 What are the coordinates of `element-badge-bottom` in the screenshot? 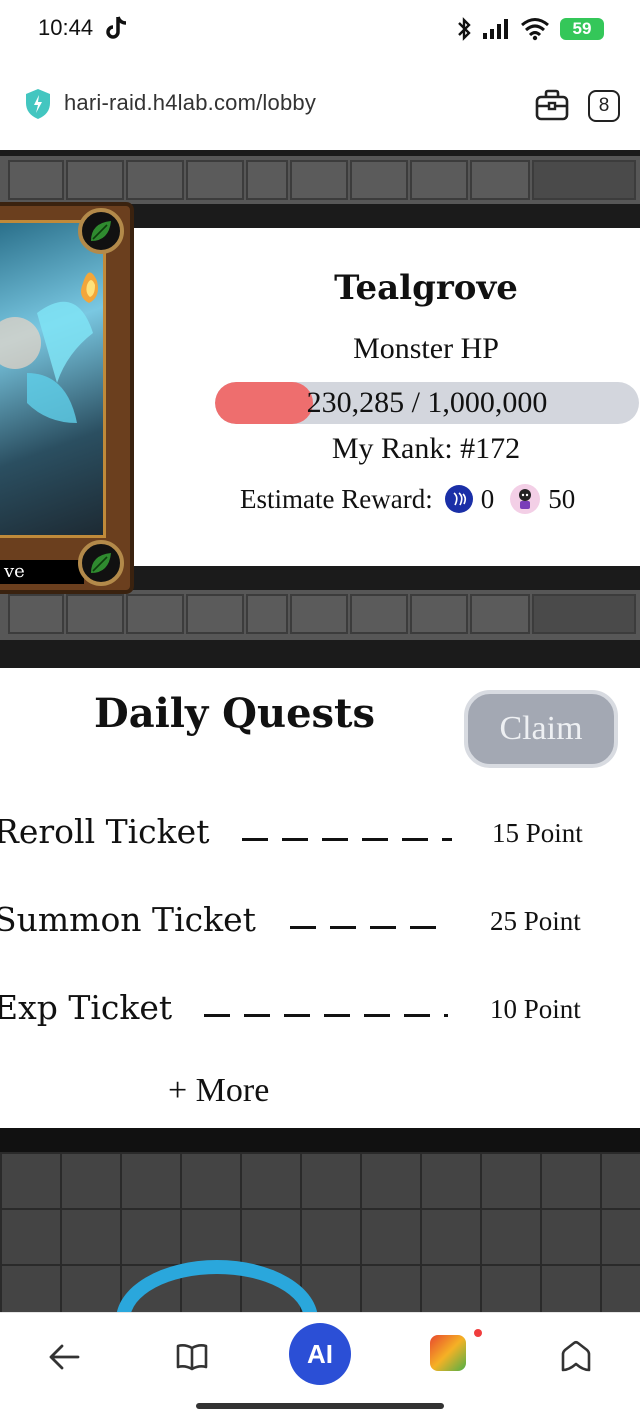 It's located at (101, 563).